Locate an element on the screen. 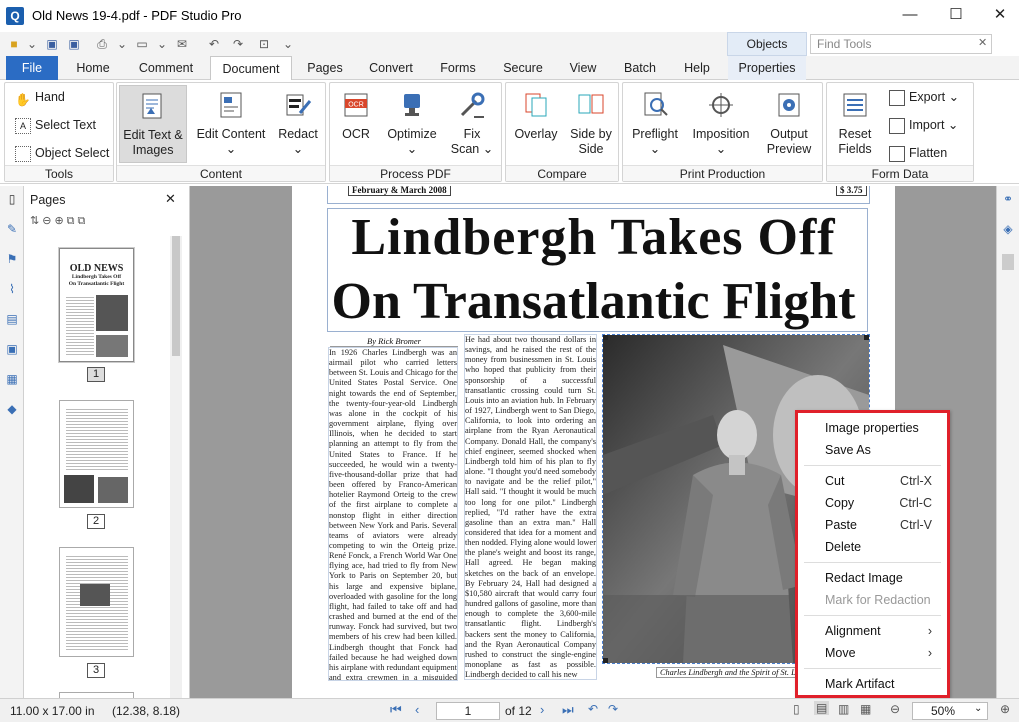  tab-convert: Convert is located at coordinates (391, 68).